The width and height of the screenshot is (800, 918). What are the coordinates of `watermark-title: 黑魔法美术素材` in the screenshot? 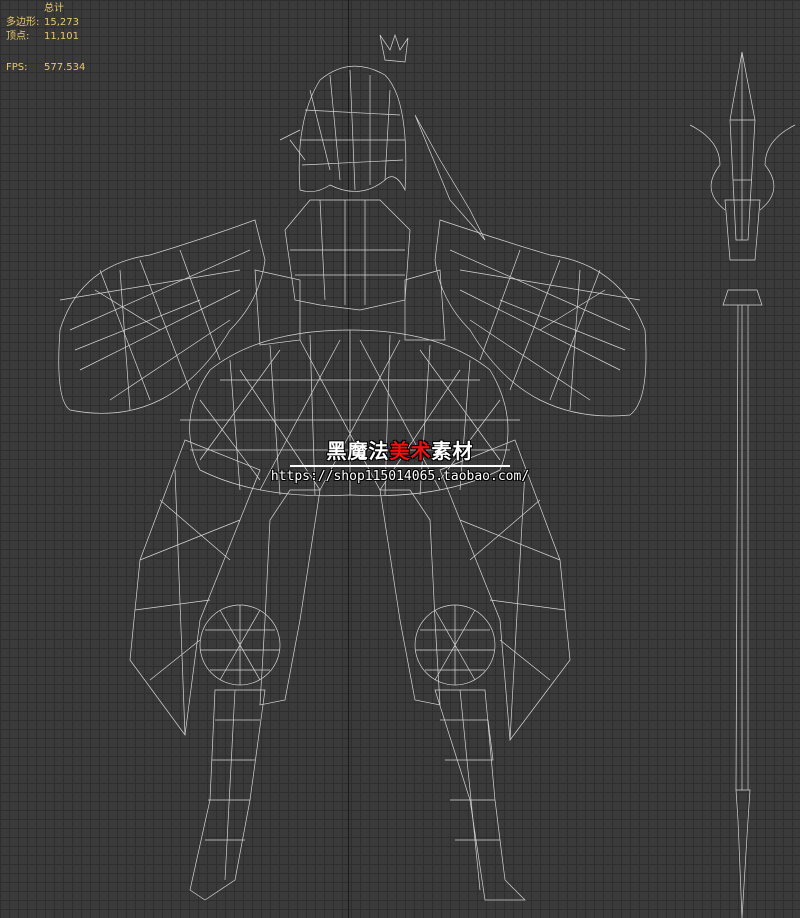 It's located at (400, 449).